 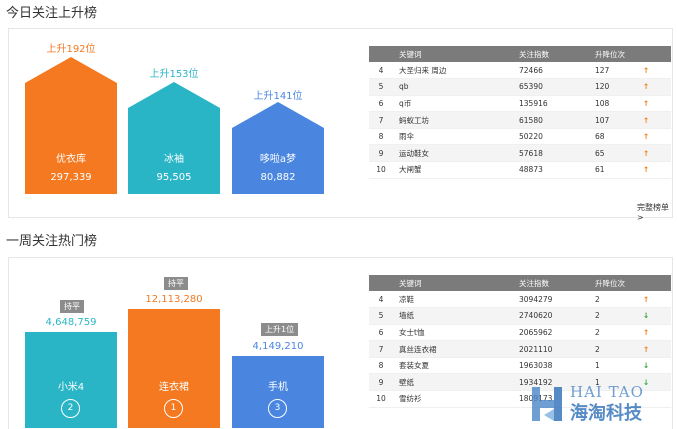 I want to click on bar-3-value: 80,882, so click(x=278, y=177).